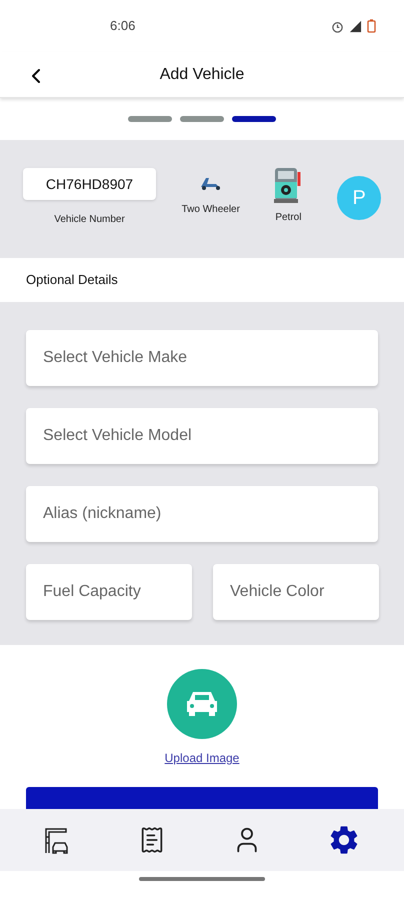 The width and height of the screenshot is (404, 900). Describe the element at coordinates (211, 210) in the screenshot. I see `vehicle-type-label: Two Wheeler` at that location.